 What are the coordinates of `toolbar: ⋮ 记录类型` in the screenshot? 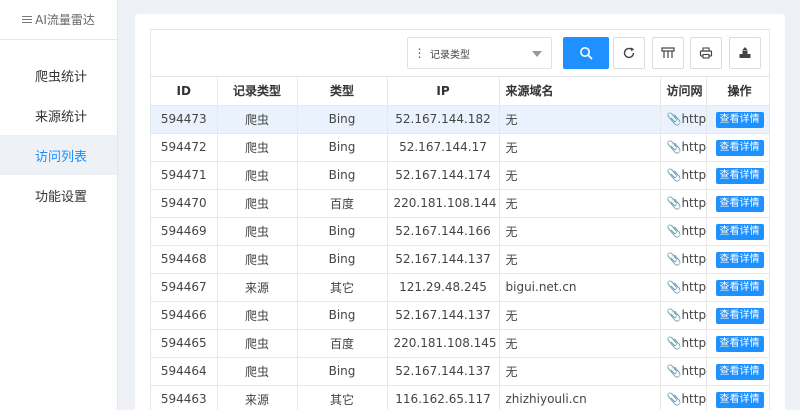 It's located at (460, 53).